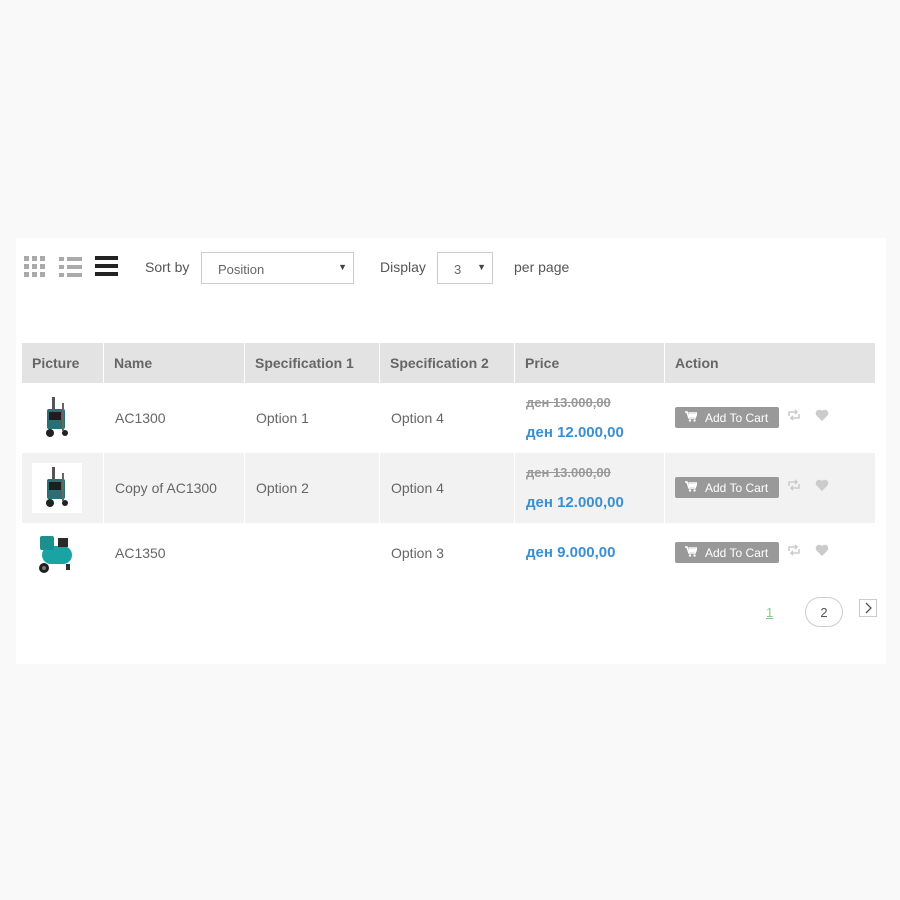  Describe the element at coordinates (241, 269) in the screenshot. I see `sort-select-value: Position` at that location.